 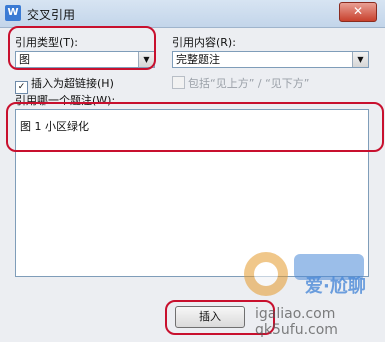 I want to click on red-highlight-reference-type, so click(x=82, y=48).